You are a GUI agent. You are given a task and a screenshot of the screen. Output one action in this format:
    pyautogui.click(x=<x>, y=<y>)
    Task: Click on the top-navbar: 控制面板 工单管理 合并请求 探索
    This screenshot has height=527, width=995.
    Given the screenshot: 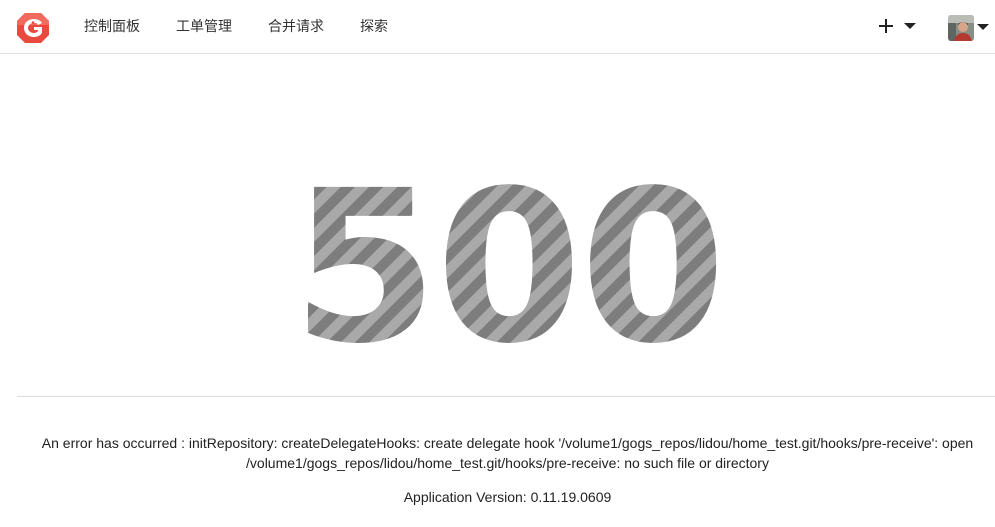 What is the action you would take?
    pyautogui.click(x=497, y=27)
    